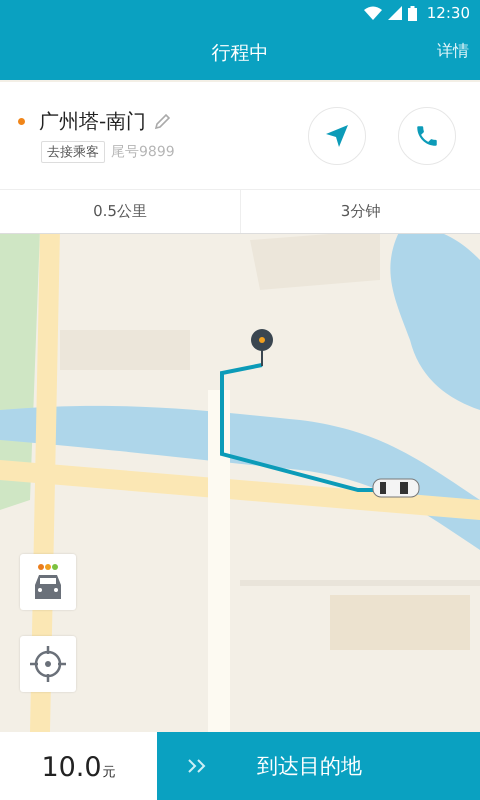 The width and height of the screenshot is (480, 800). What do you see at coordinates (21, 121) in the screenshot?
I see `status-dot-icon` at bounding box center [21, 121].